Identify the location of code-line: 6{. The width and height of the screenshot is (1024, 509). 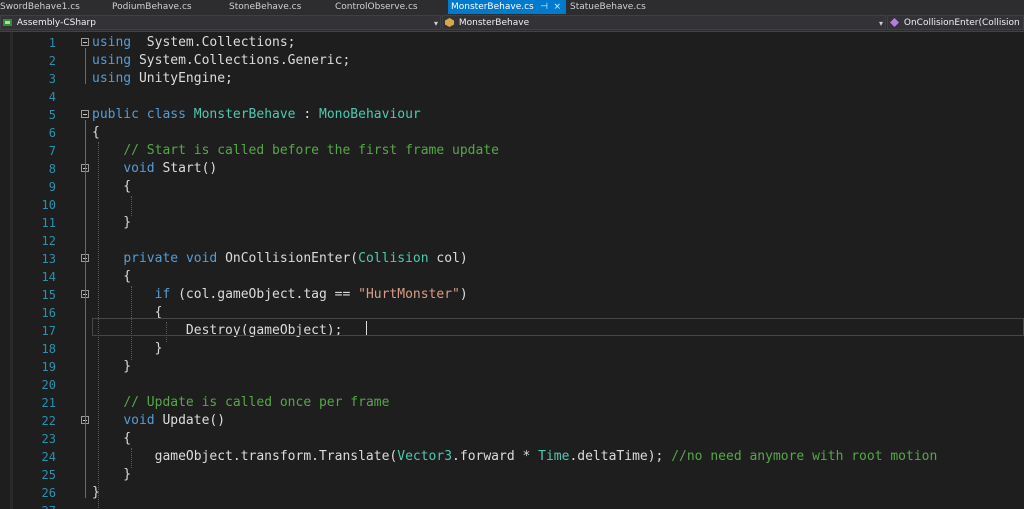
(512, 133).